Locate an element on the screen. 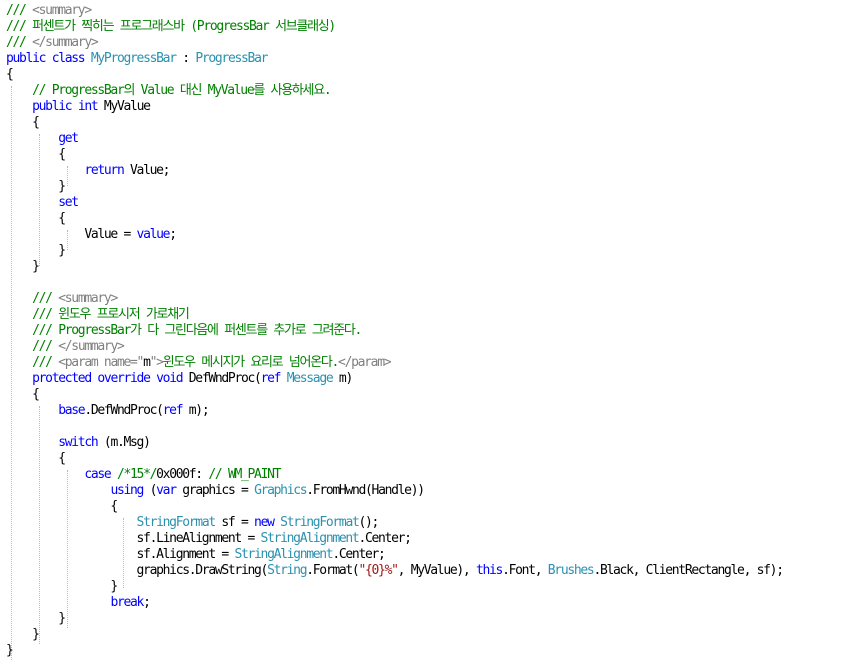  type-token: StringFormat is located at coordinates (176, 522).